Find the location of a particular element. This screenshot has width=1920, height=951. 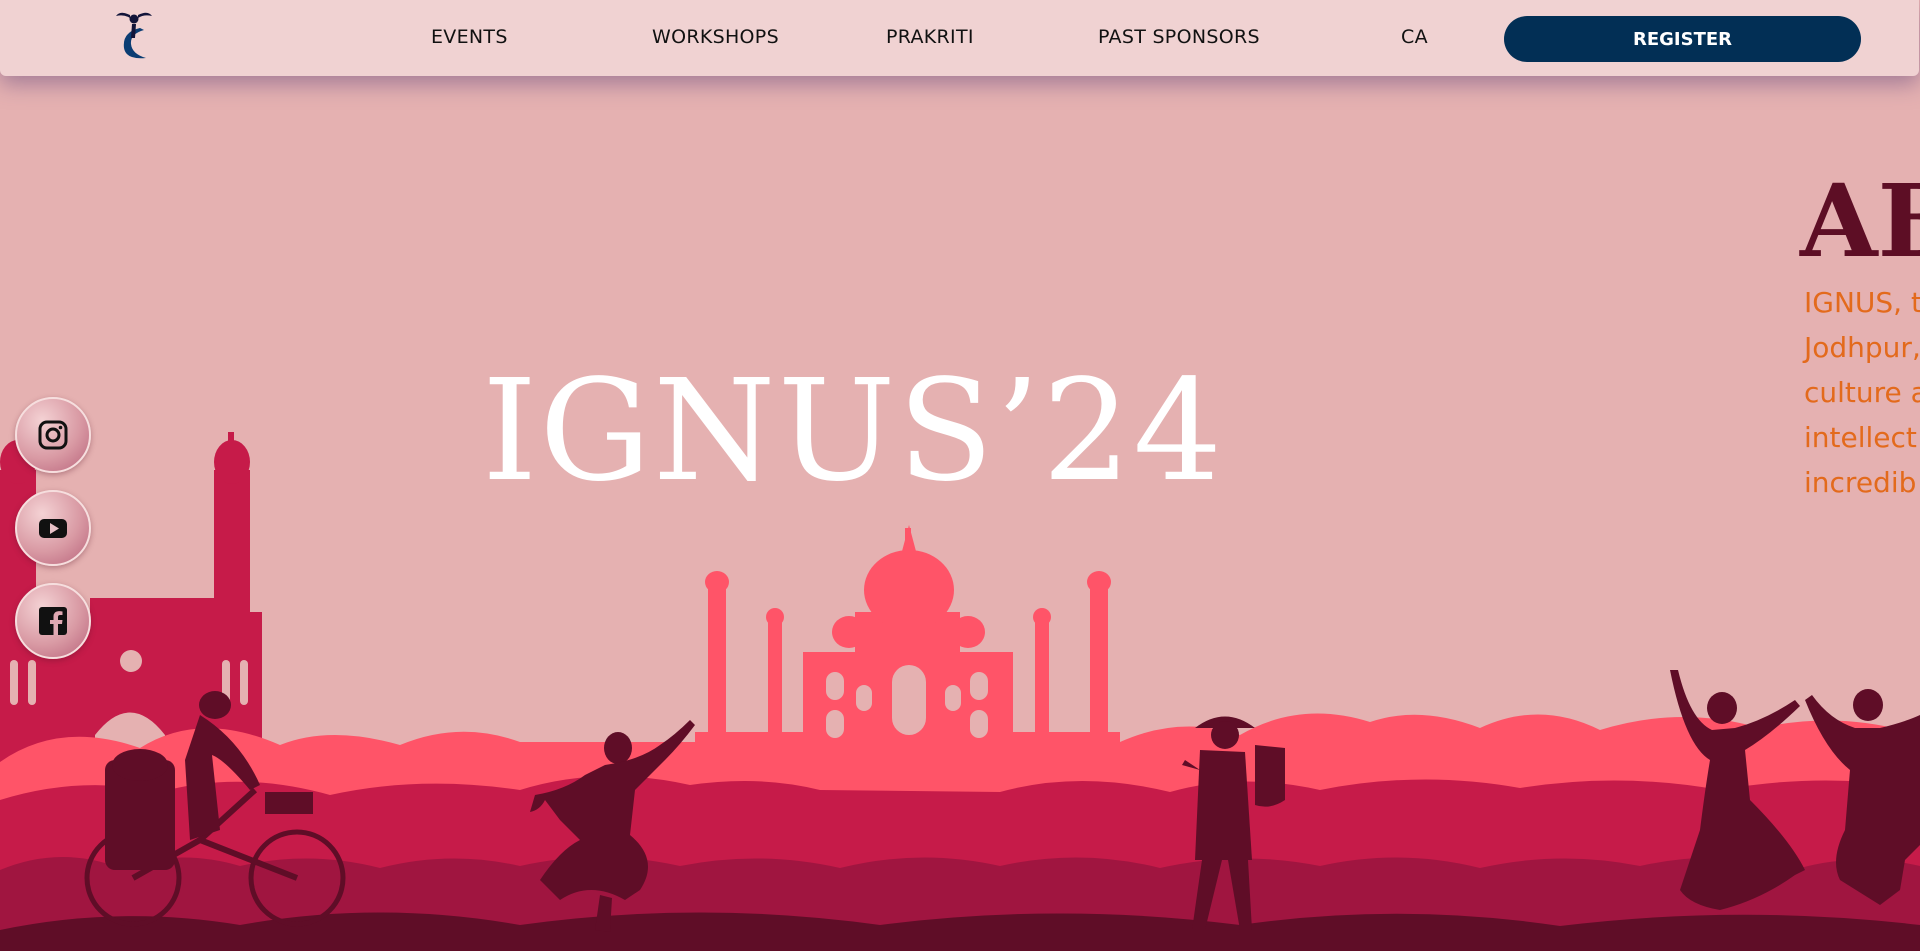

nav-workshops: WORKSHOPS is located at coordinates (715, 37).